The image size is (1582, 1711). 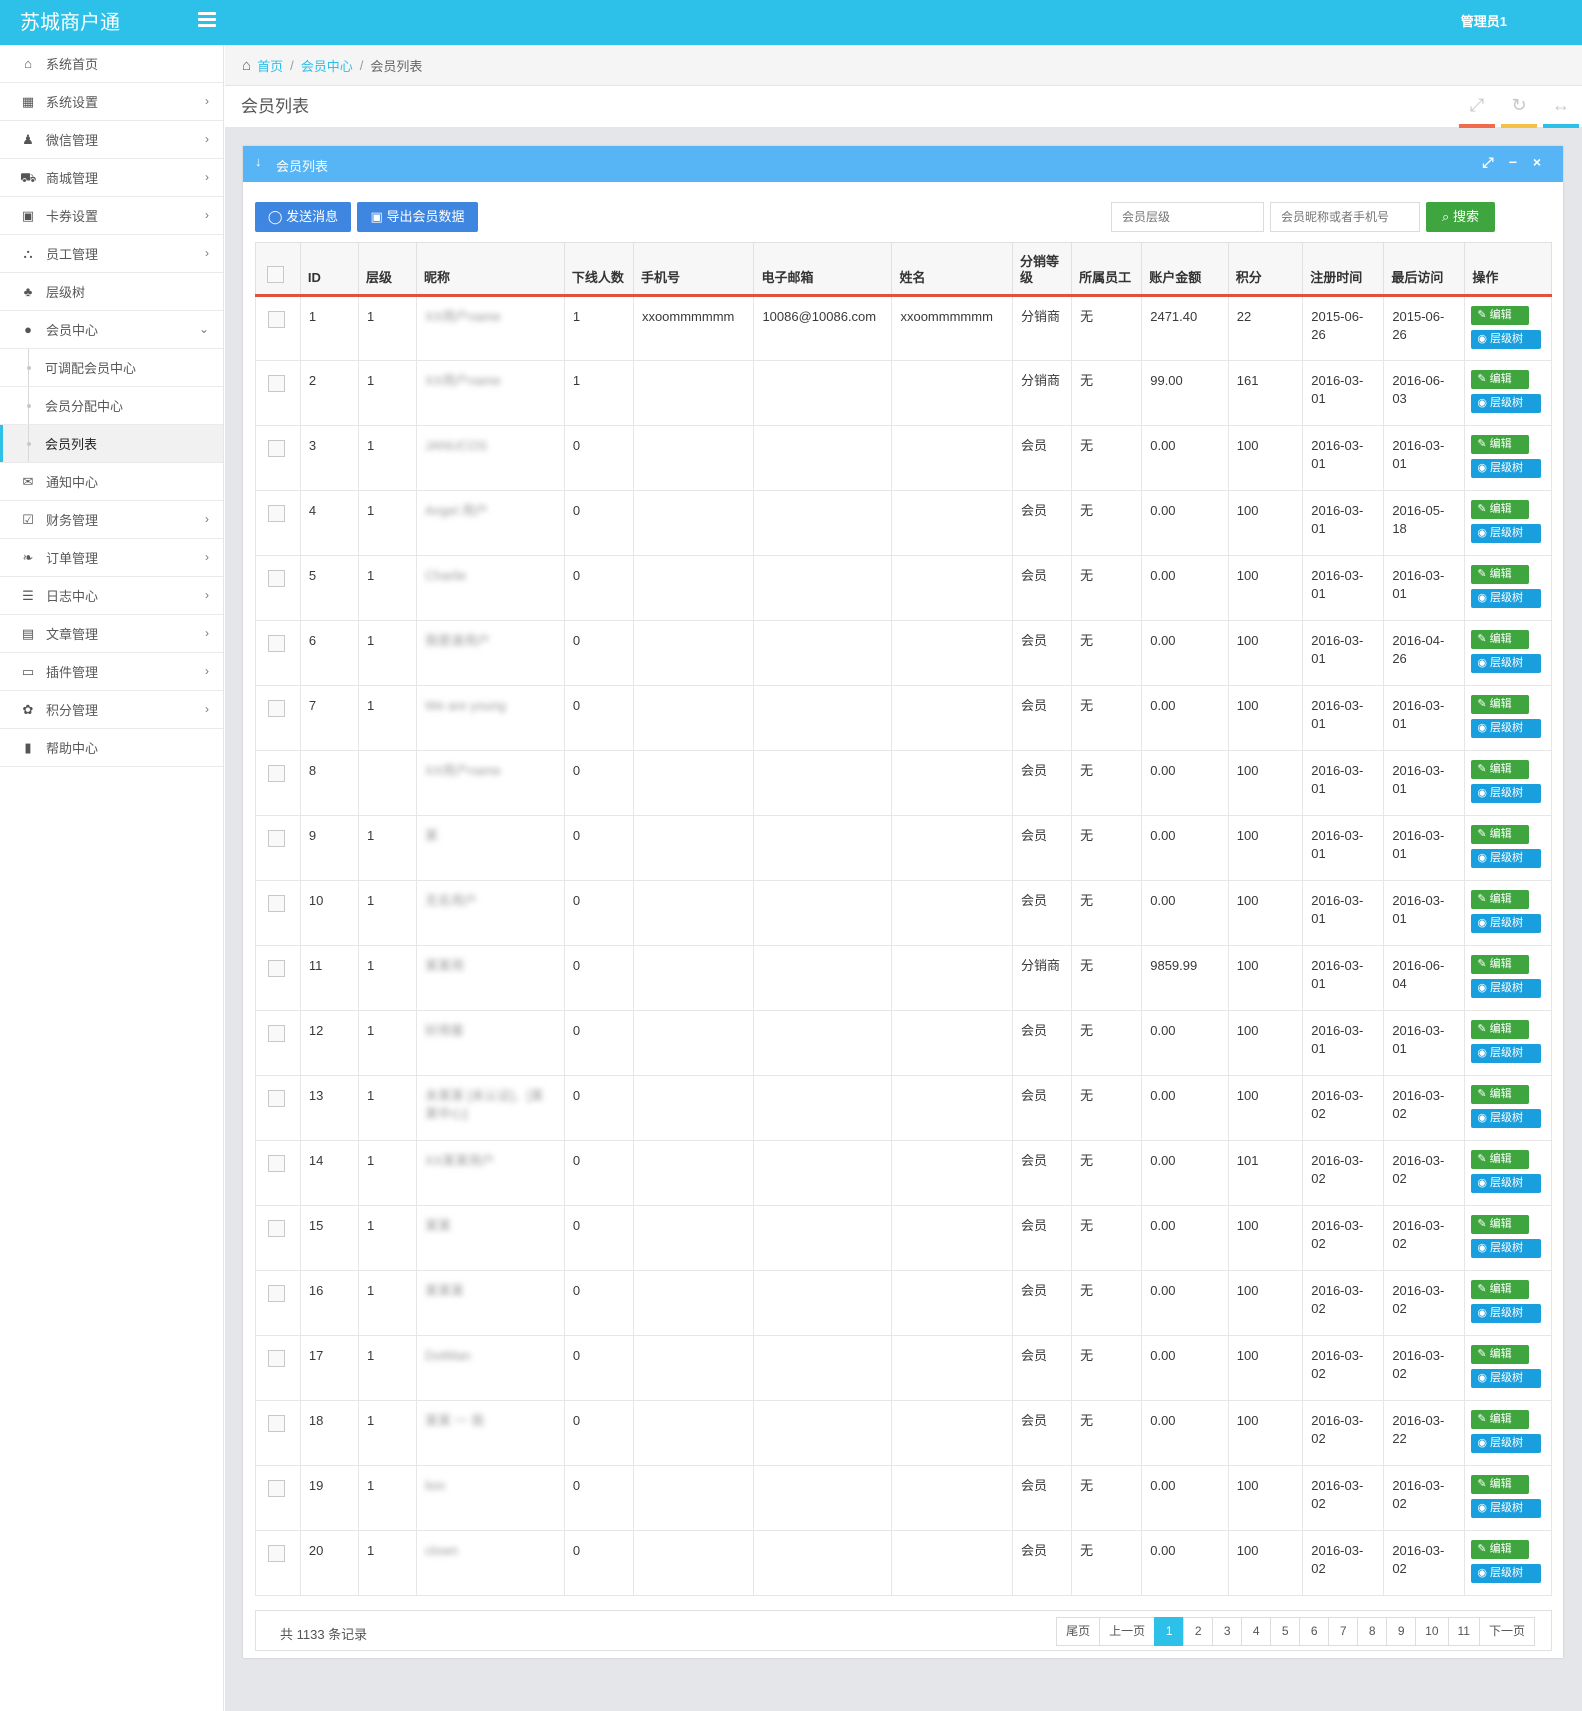 What do you see at coordinates (111, 520) in the screenshot?
I see `sidebar-item: ☑ 财务管理 ›` at bounding box center [111, 520].